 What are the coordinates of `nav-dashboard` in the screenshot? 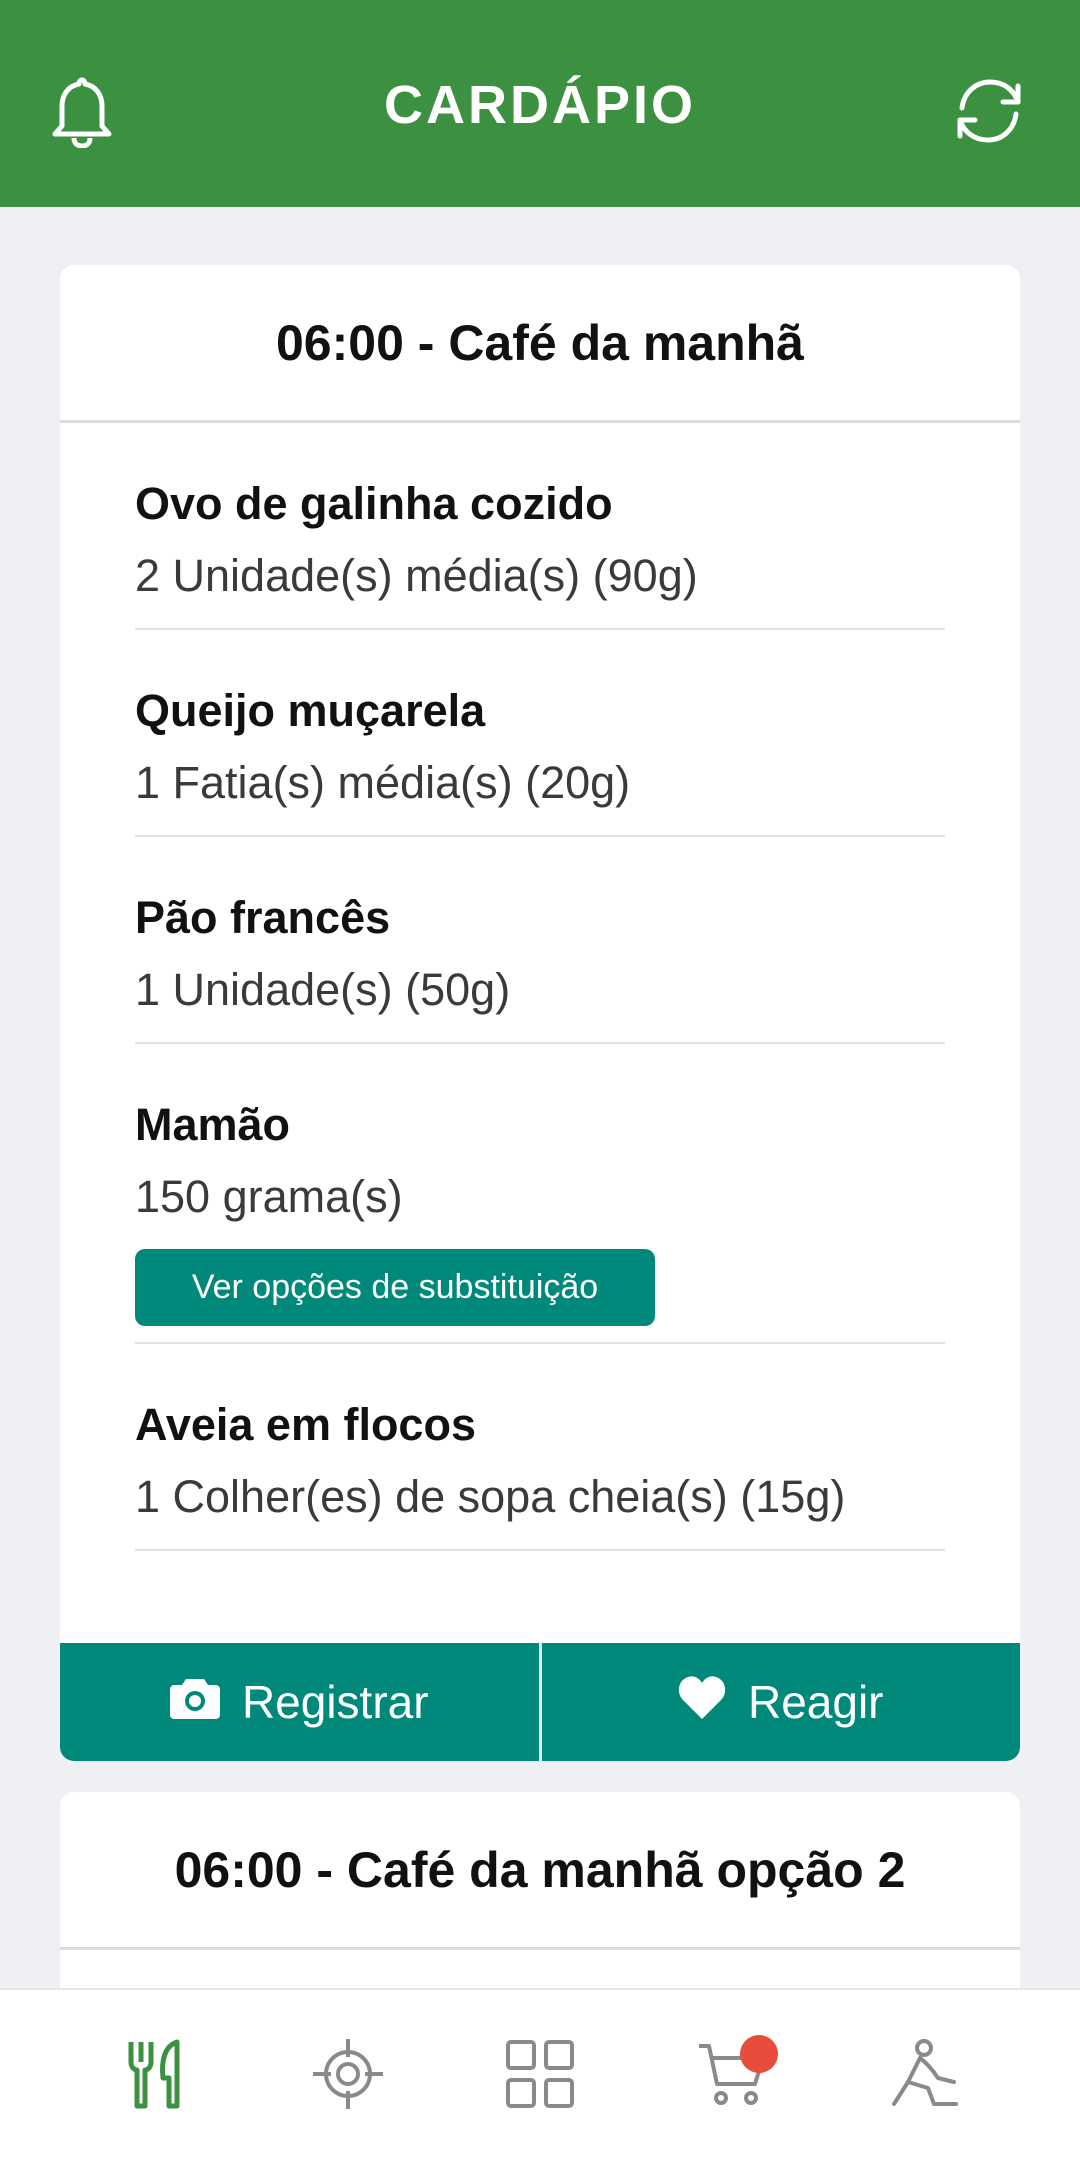 It's located at (540, 2077).